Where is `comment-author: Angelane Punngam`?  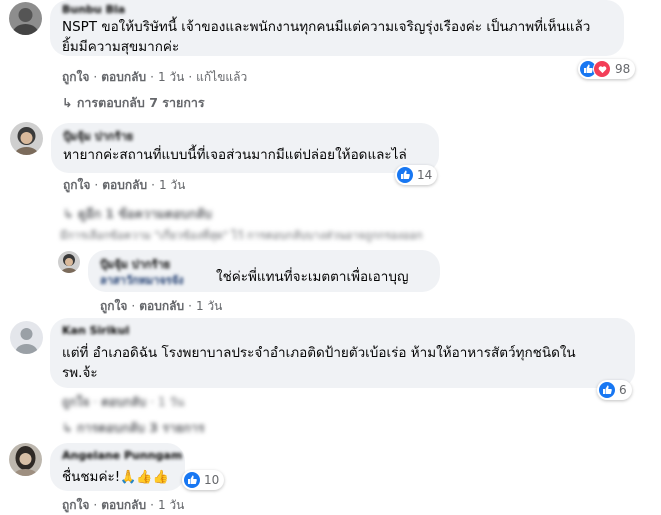
comment-author: Angelane Punngam is located at coordinates (122, 455).